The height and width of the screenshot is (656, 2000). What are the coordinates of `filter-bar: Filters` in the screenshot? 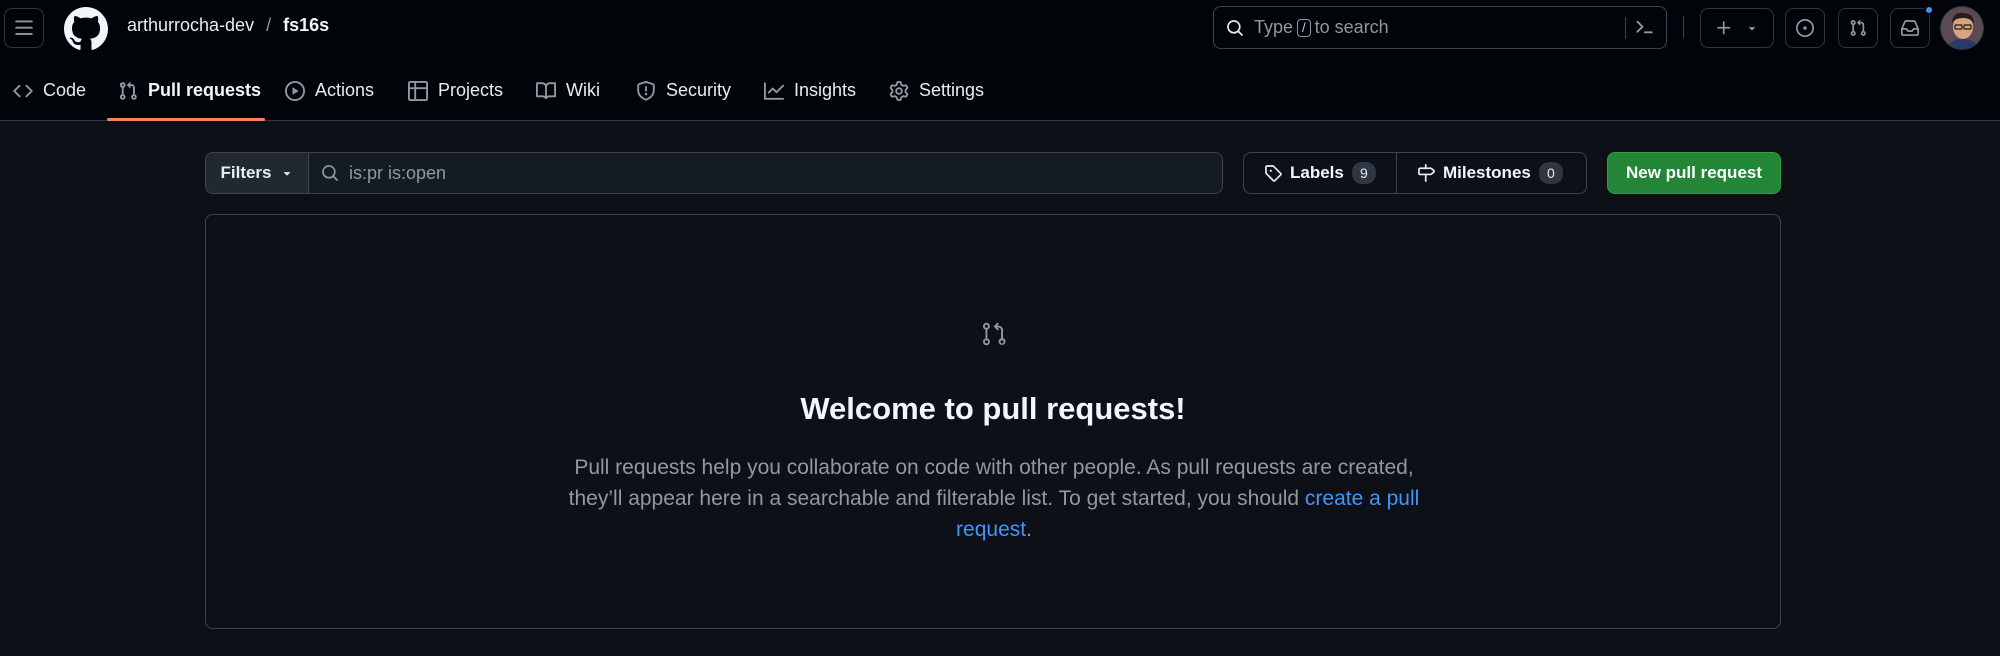 It's located at (714, 173).